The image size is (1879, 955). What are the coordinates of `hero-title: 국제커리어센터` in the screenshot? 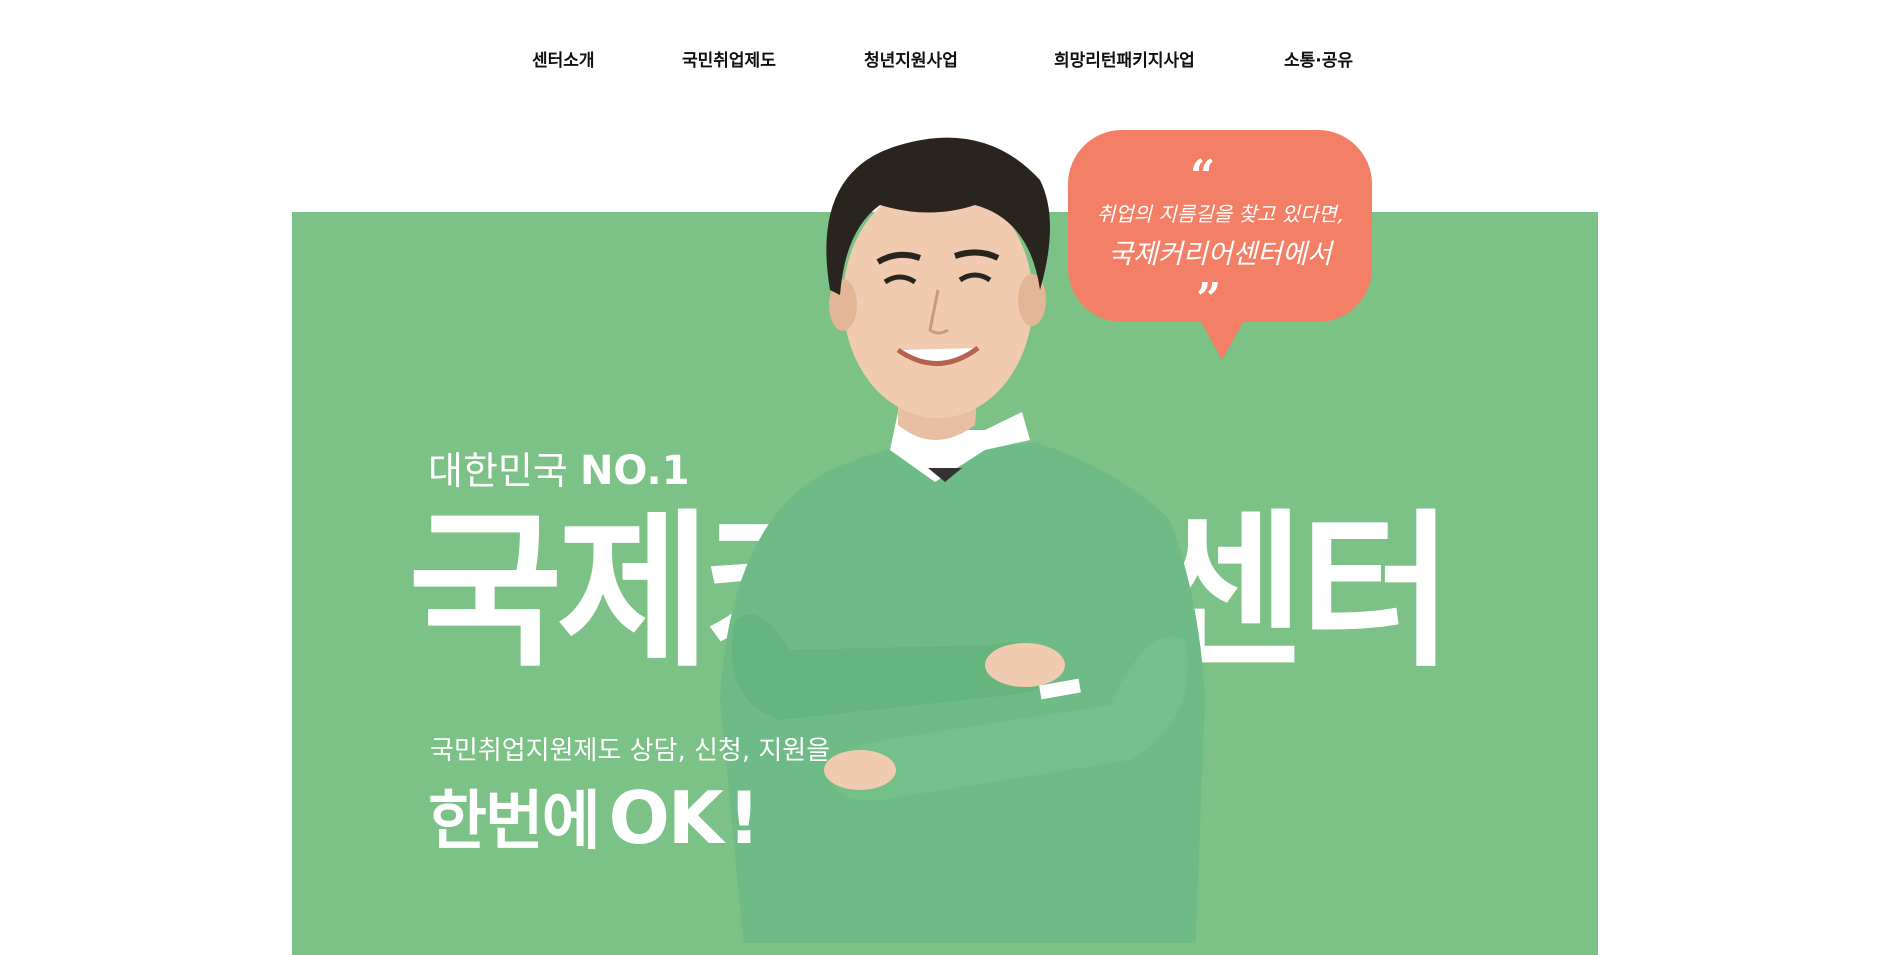 It's located at (931, 592).